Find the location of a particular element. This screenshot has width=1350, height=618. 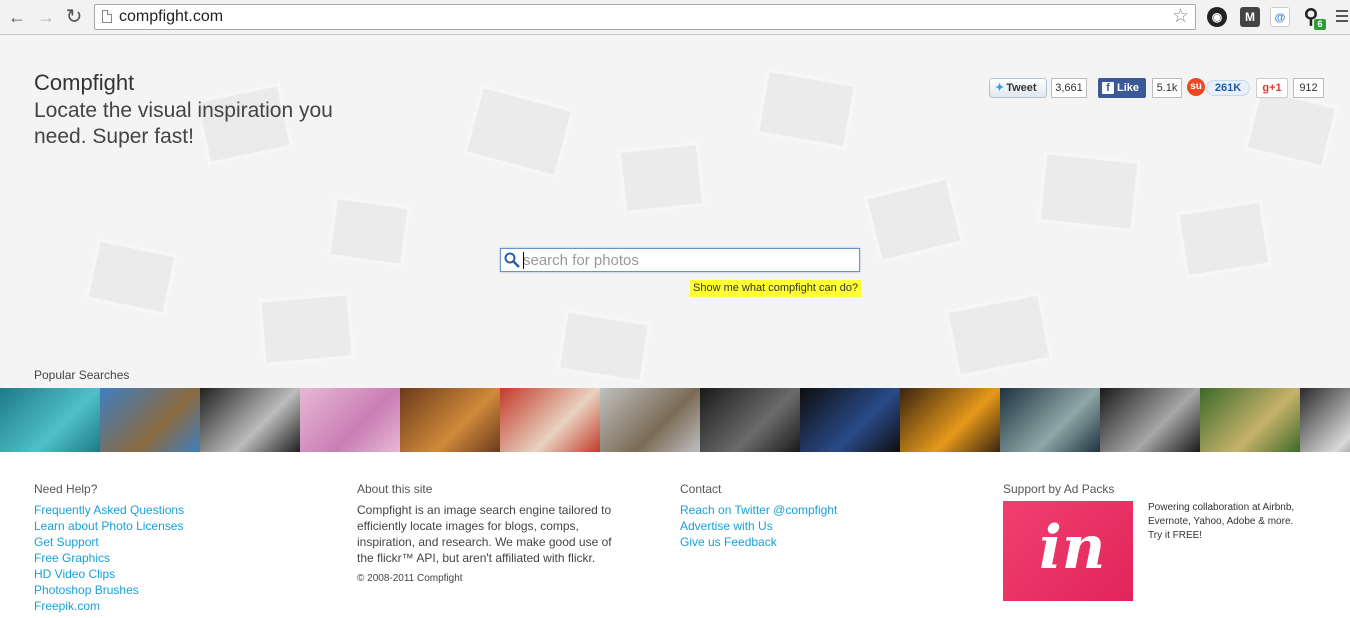

contact-heading: Contact is located at coordinates (701, 489).